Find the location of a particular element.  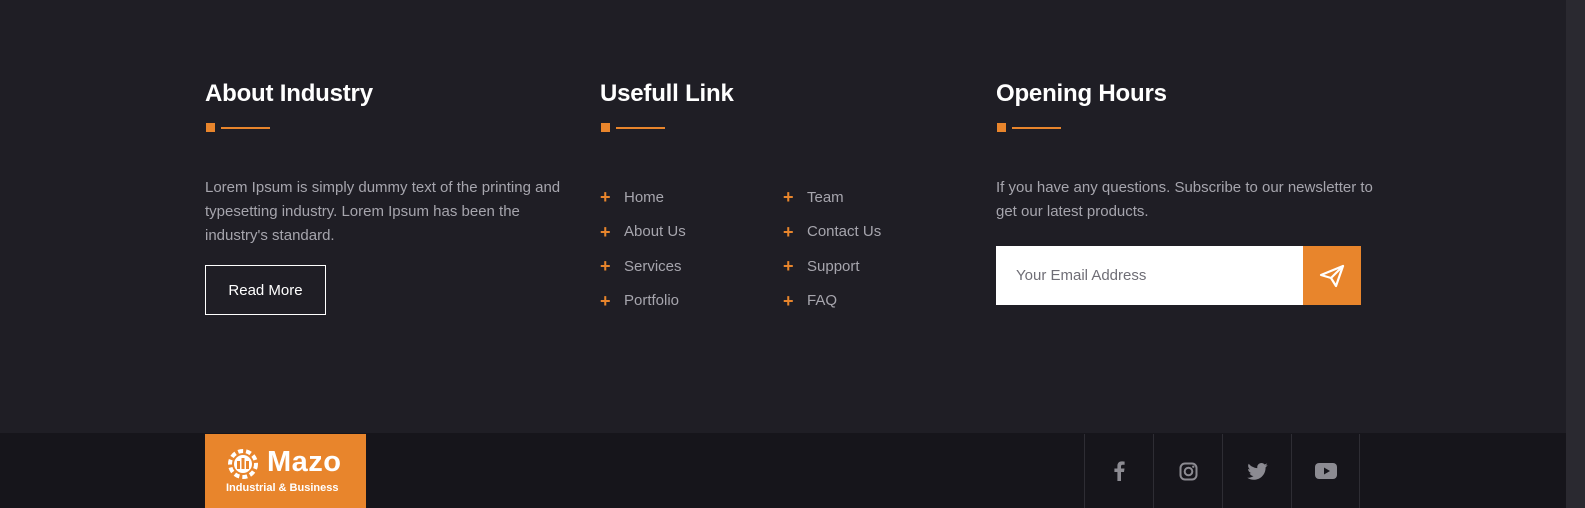

hours-heading: Opening Hours is located at coordinates (1081, 93).